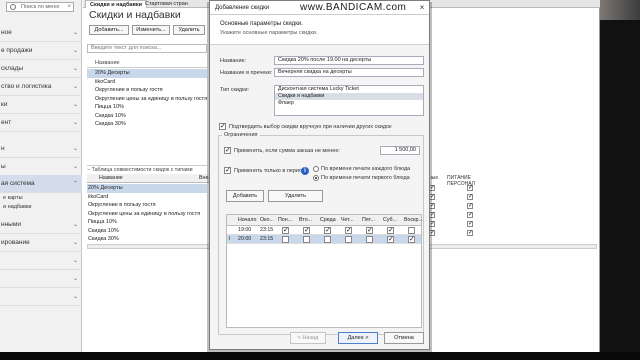 The height and width of the screenshot is (360, 640). What do you see at coordinates (41, 149) in the screenshot?
I see `sidebar-item-7: н ⌄` at bounding box center [41, 149].